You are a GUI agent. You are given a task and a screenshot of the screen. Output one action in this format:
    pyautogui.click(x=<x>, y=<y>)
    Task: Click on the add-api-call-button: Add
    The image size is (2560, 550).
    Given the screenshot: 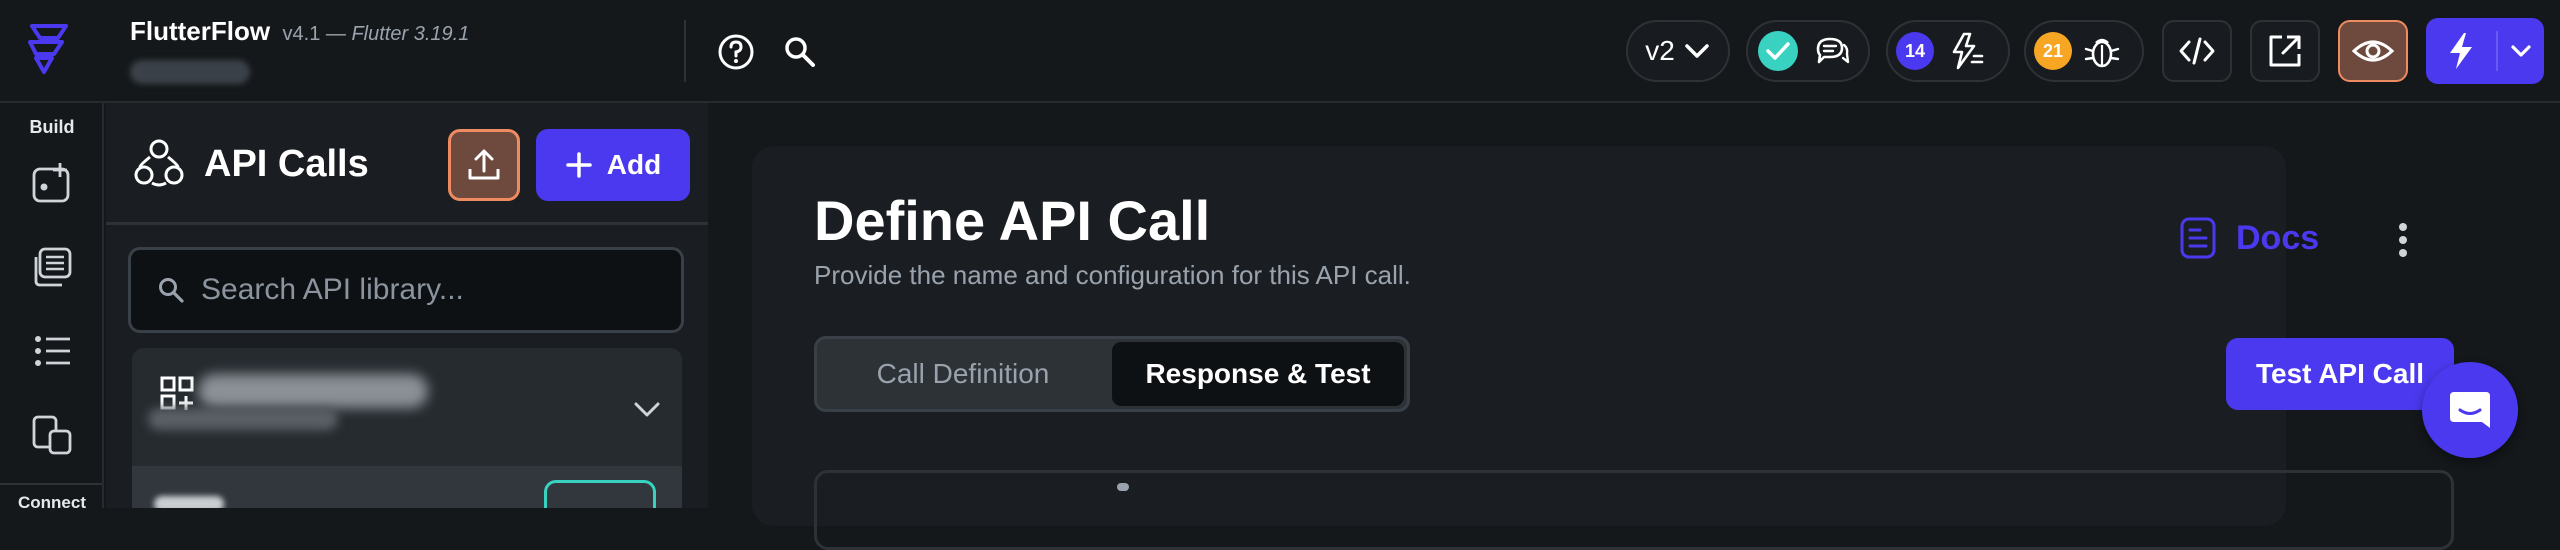 What is the action you would take?
    pyautogui.click(x=613, y=165)
    